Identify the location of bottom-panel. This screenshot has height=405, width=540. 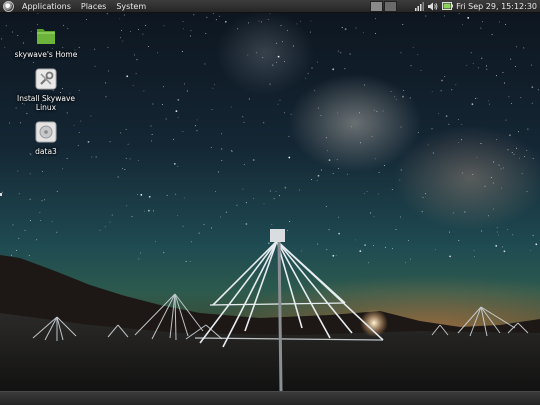
(270, 398).